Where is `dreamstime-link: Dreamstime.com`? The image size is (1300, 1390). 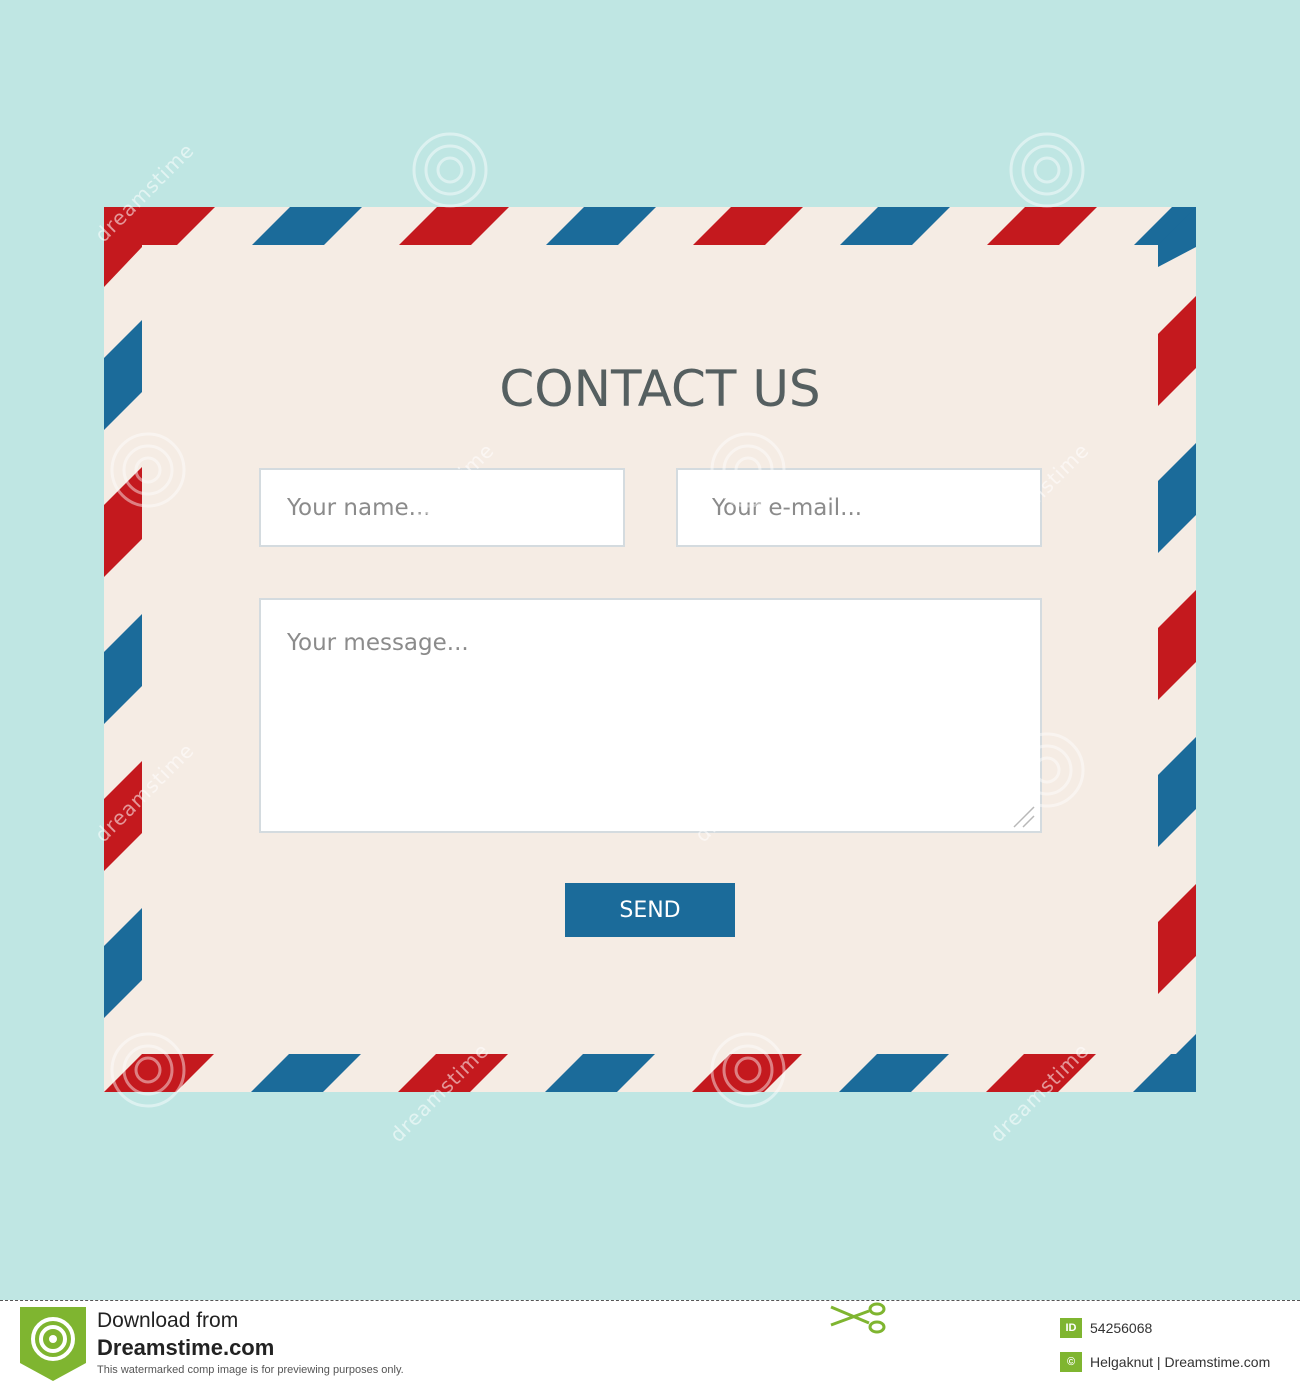
dreamstime-link: Dreamstime.com is located at coordinates (185, 1348).